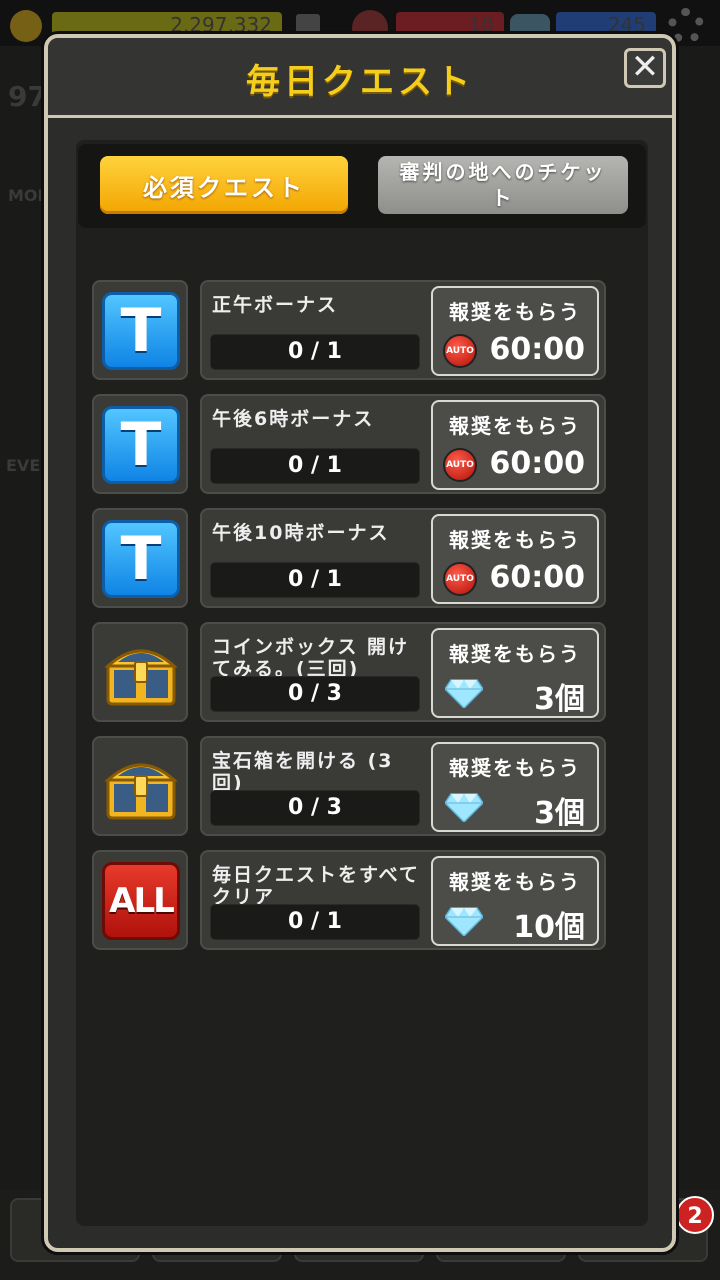 The width and height of the screenshot is (720, 1280). I want to click on quest-info-panel: 毎日クエストをすべてクリア 0 / 1 報奨をもらう 10個, so click(403, 900).